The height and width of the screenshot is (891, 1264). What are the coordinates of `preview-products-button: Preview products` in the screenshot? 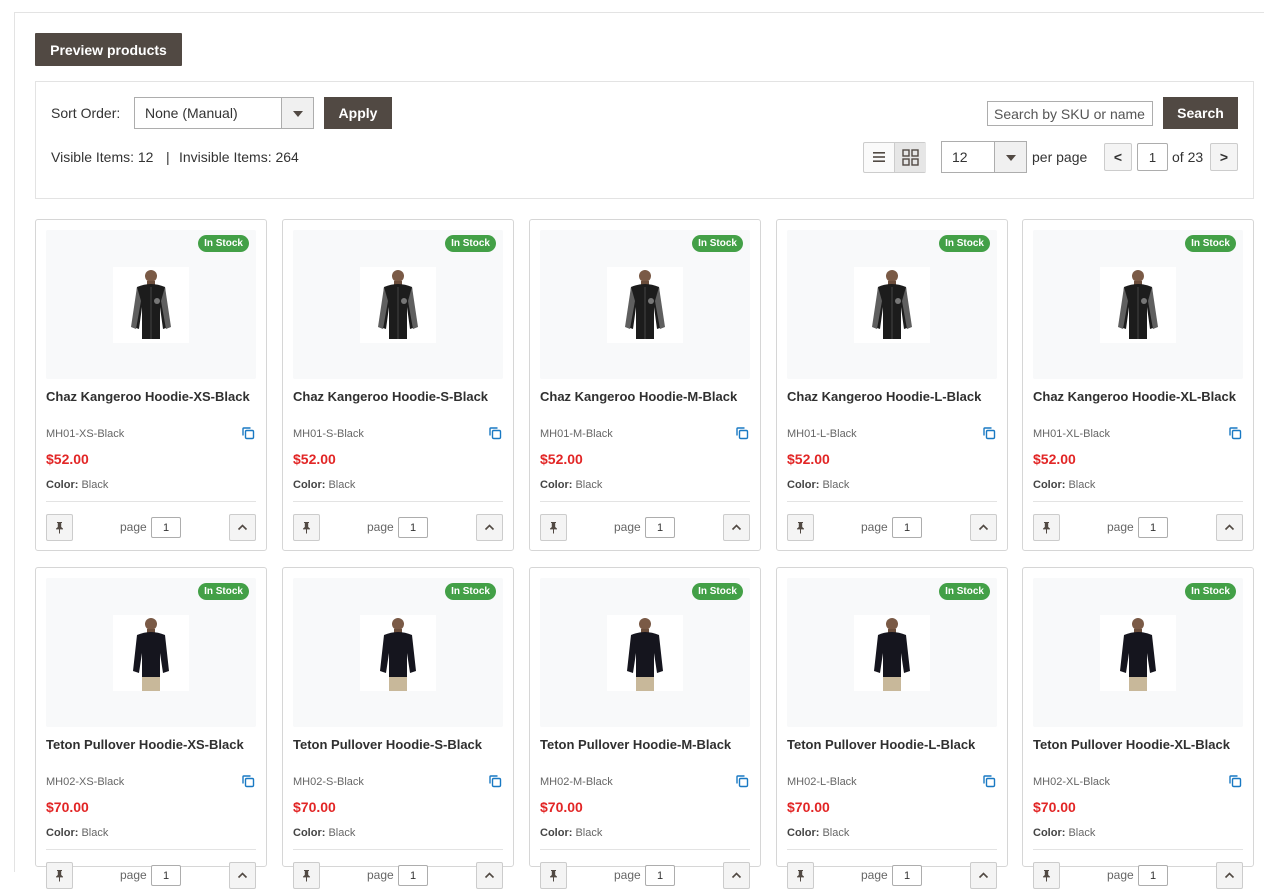 It's located at (108, 49).